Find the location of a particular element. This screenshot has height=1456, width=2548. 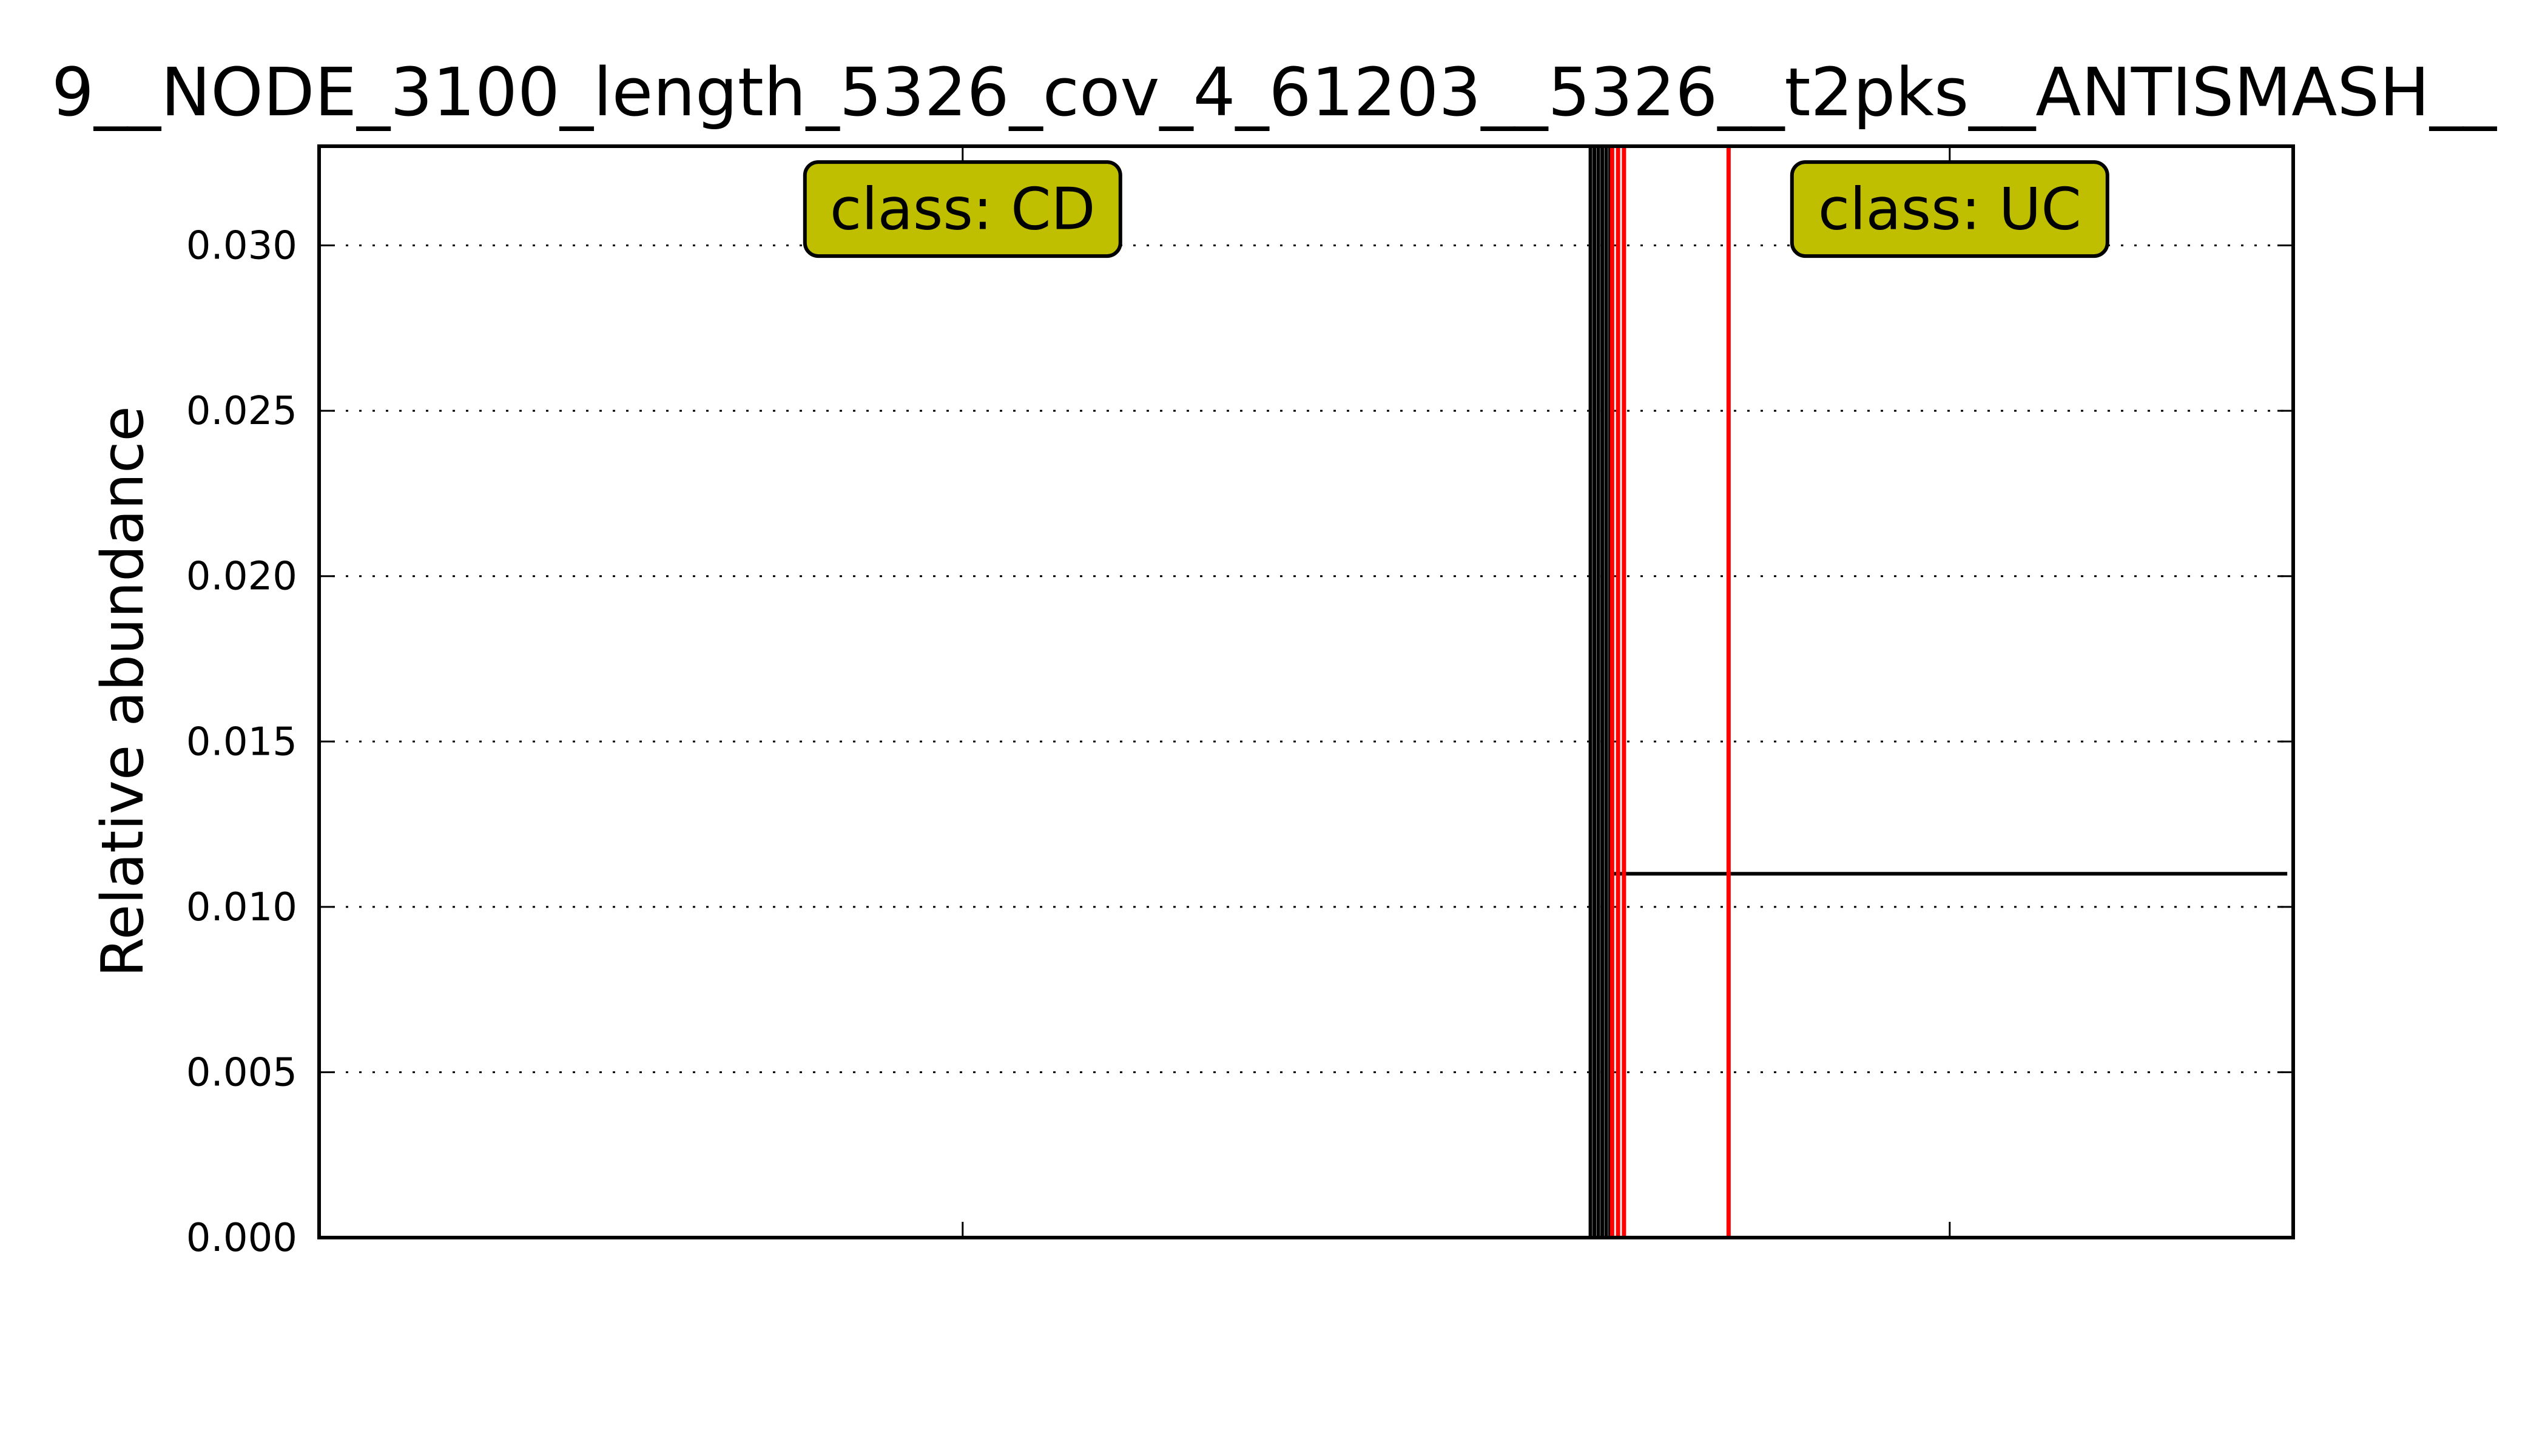

y-tick-label: 0.010 is located at coordinates (241, 907).